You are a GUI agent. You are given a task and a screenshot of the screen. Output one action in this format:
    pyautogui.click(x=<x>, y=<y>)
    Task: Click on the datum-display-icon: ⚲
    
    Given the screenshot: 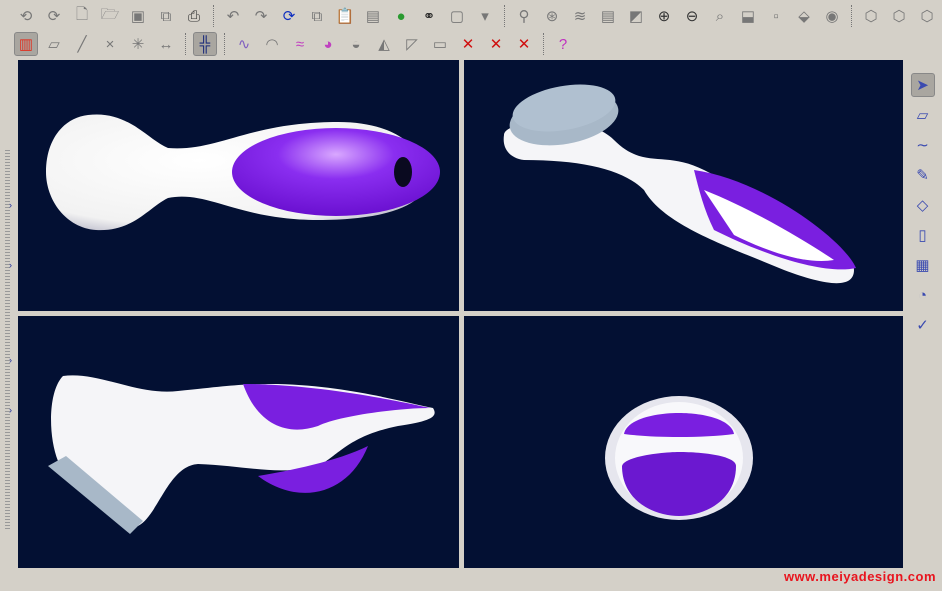 What is the action you would take?
    pyautogui.click(x=524, y=16)
    